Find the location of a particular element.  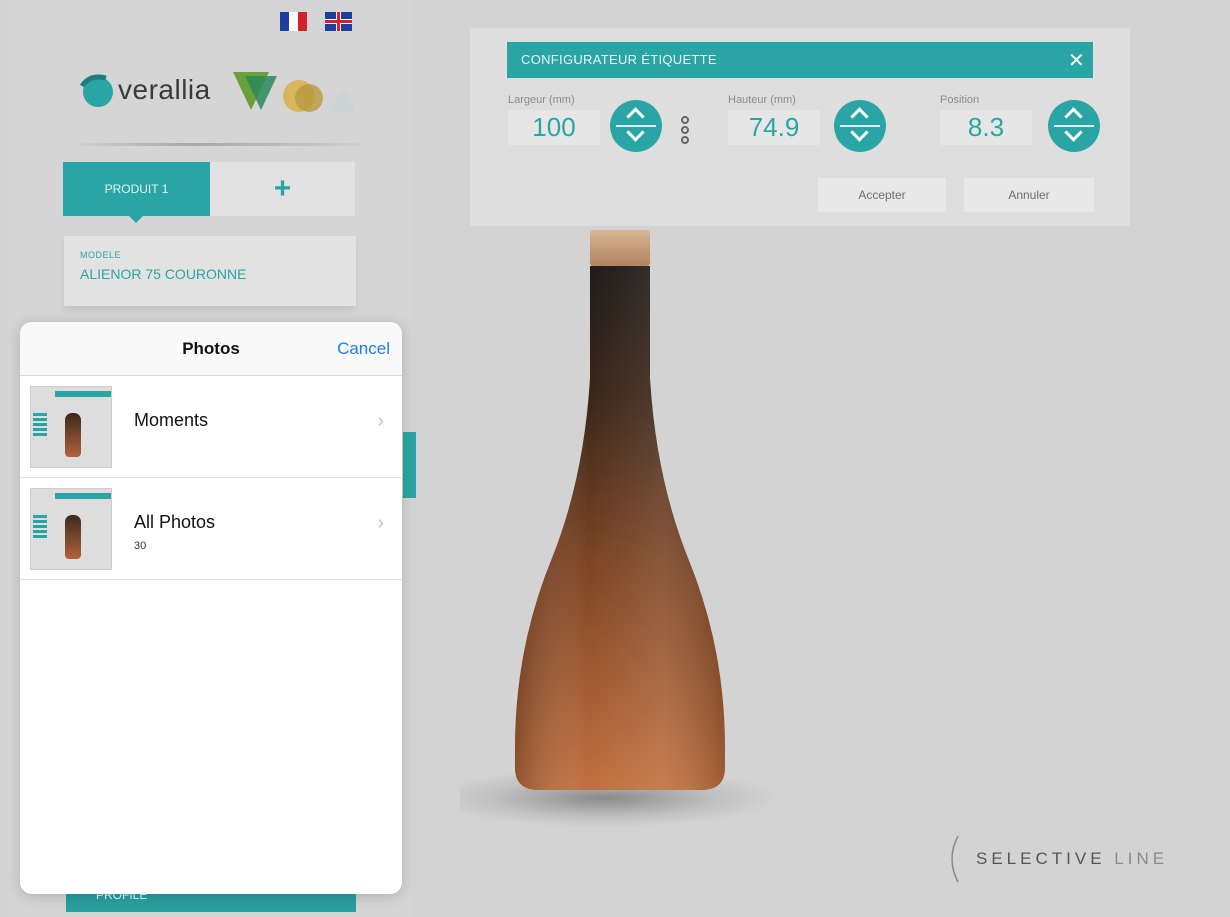

logo-shapes-icon is located at coordinates (294, 92).